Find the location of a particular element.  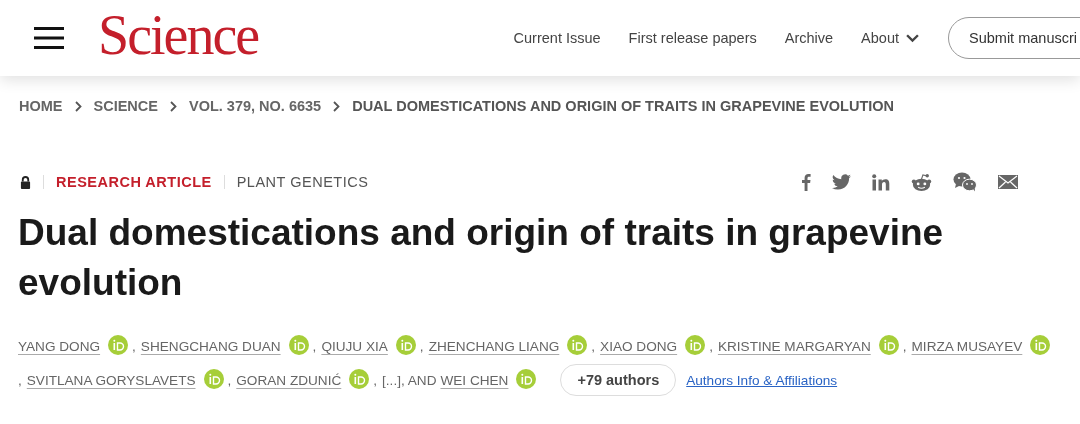

reddit-icon is located at coordinates (921, 182).